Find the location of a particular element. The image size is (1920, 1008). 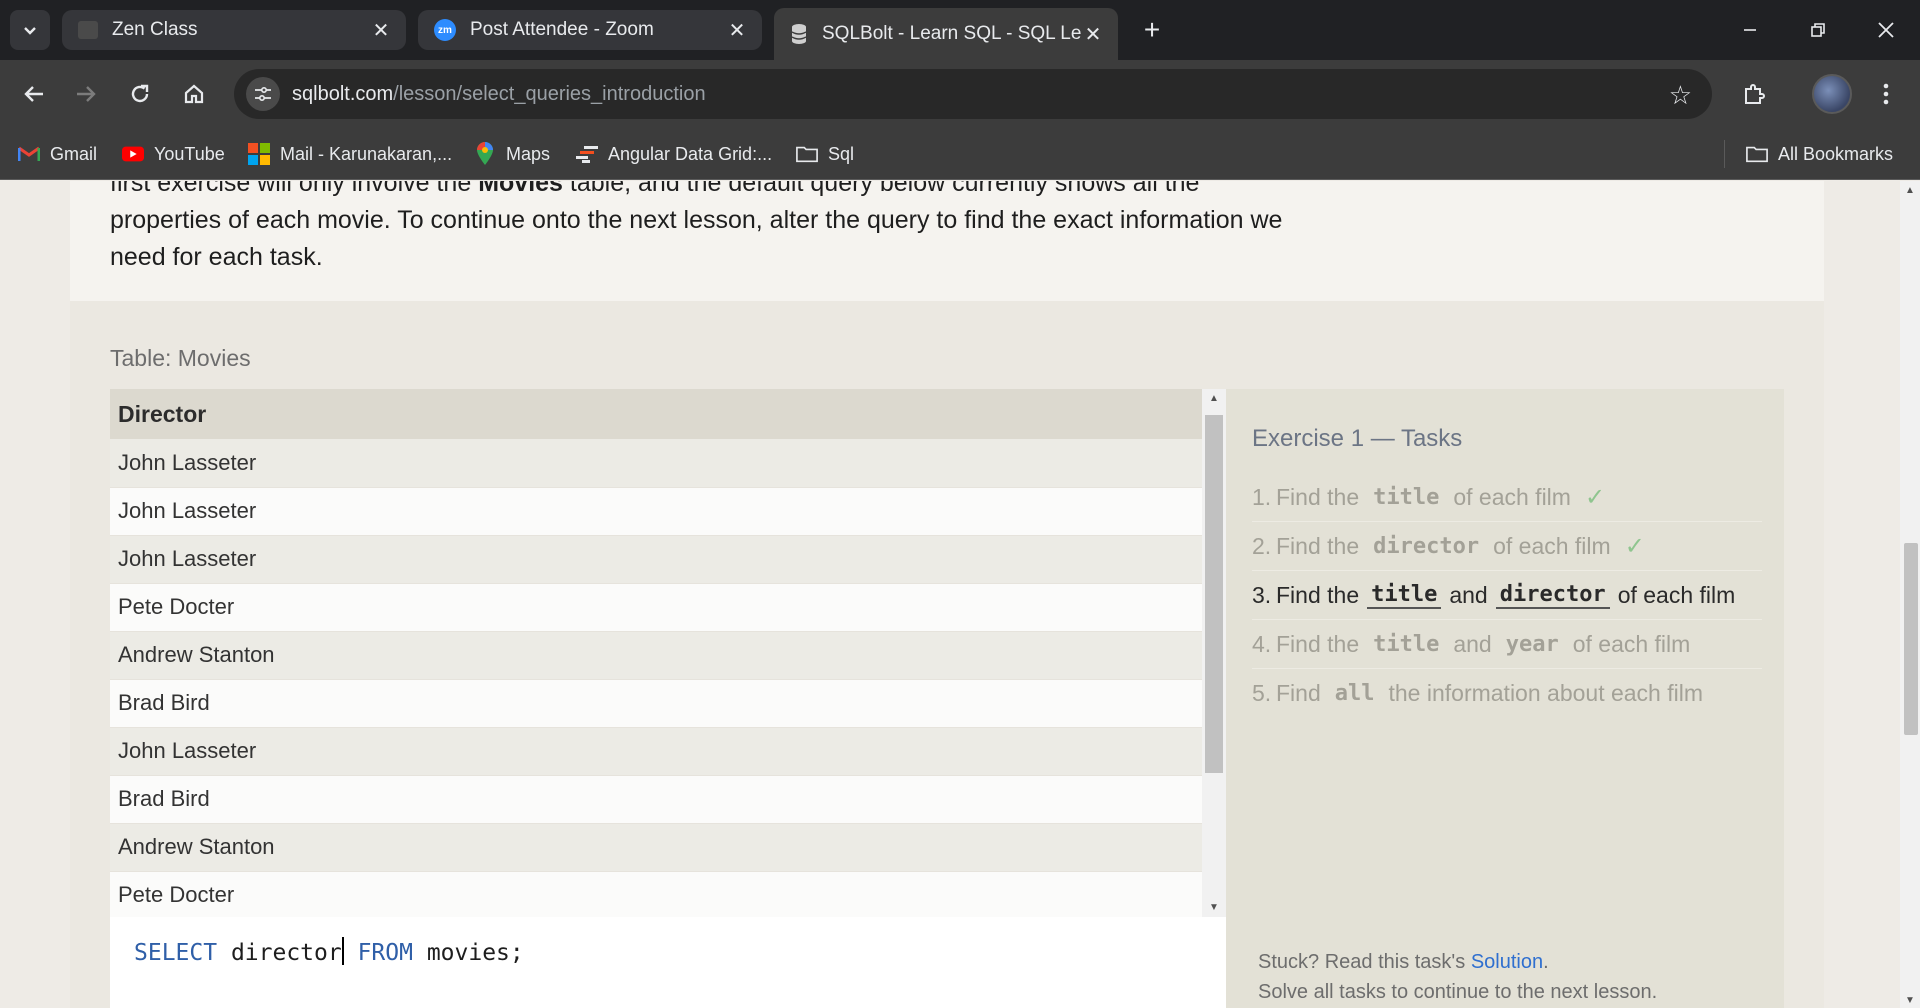

task-number: 1. is located at coordinates (1262, 496).